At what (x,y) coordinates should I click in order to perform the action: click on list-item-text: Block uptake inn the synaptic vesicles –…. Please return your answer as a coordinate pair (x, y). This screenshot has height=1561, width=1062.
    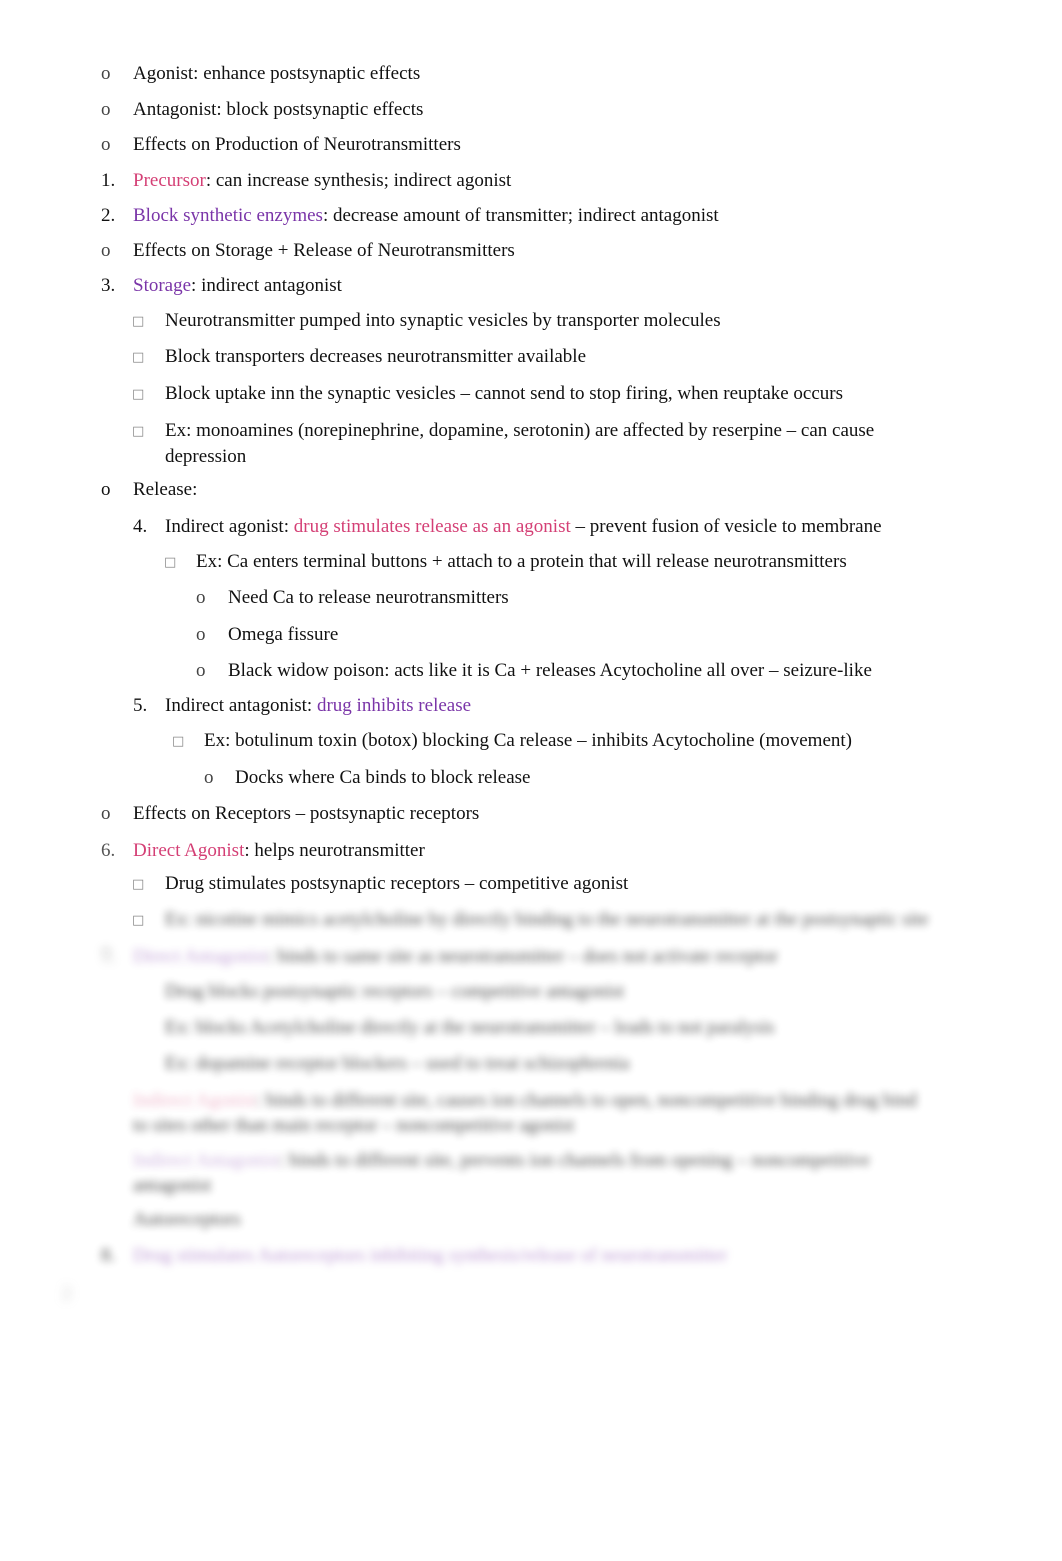
    Looking at the image, I should click on (504, 393).